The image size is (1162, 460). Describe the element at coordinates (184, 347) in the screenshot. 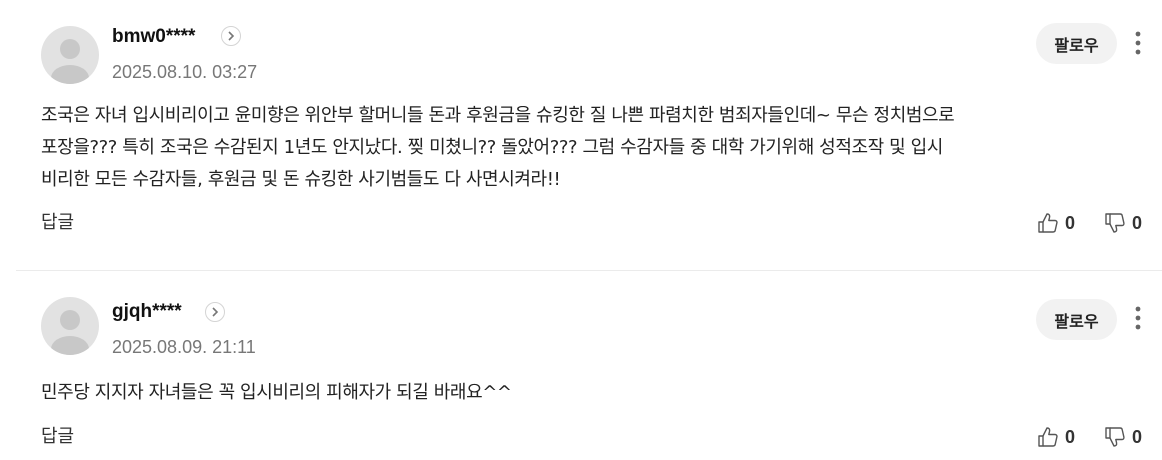

I see `comment-date: 2025.08.09. 21:11` at that location.